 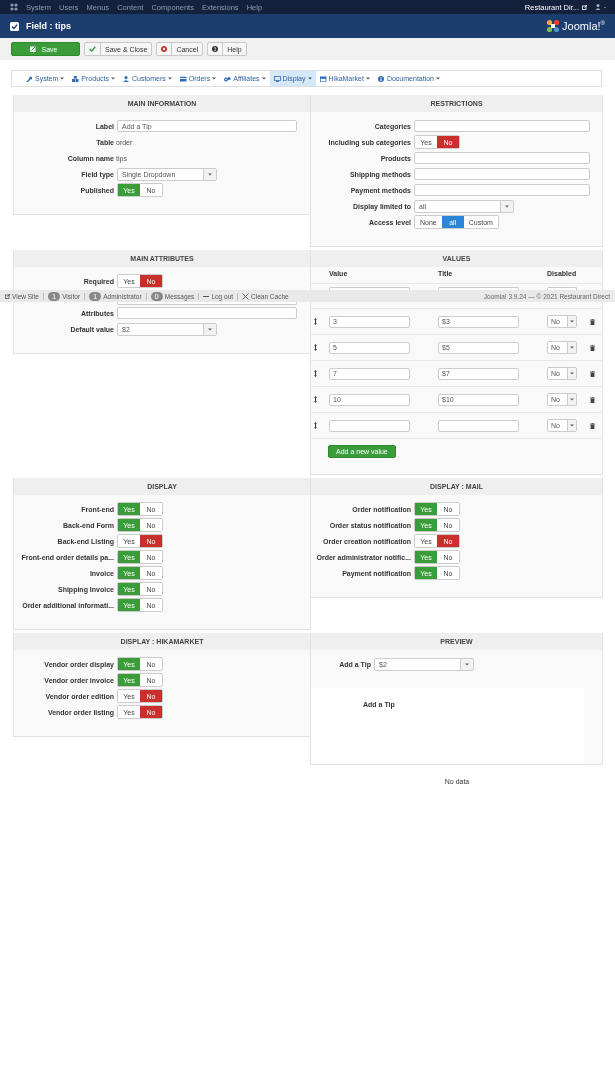 What do you see at coordinates (32, 49) in the screenshot?
I see `edit-icon` at bounding box center [32, 49].